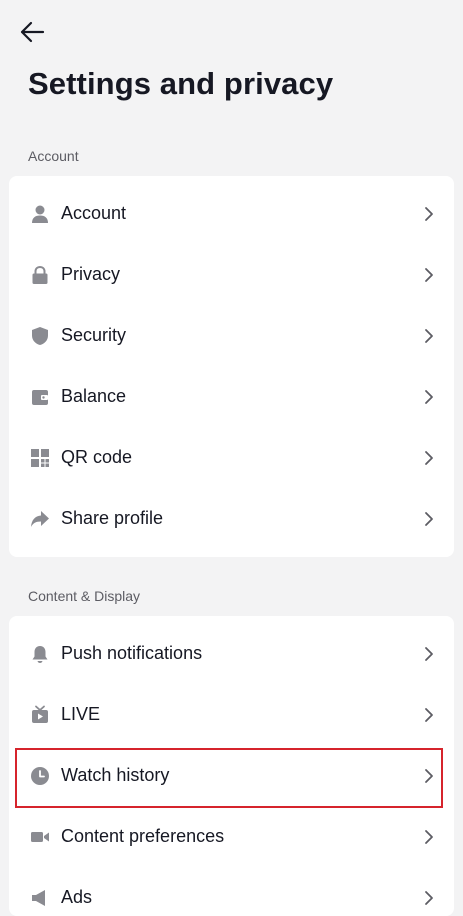 Image resolution: width=463 pixels, height=916 pixels. I want to click on settings-item-label: Watch history, so click(115, 775).